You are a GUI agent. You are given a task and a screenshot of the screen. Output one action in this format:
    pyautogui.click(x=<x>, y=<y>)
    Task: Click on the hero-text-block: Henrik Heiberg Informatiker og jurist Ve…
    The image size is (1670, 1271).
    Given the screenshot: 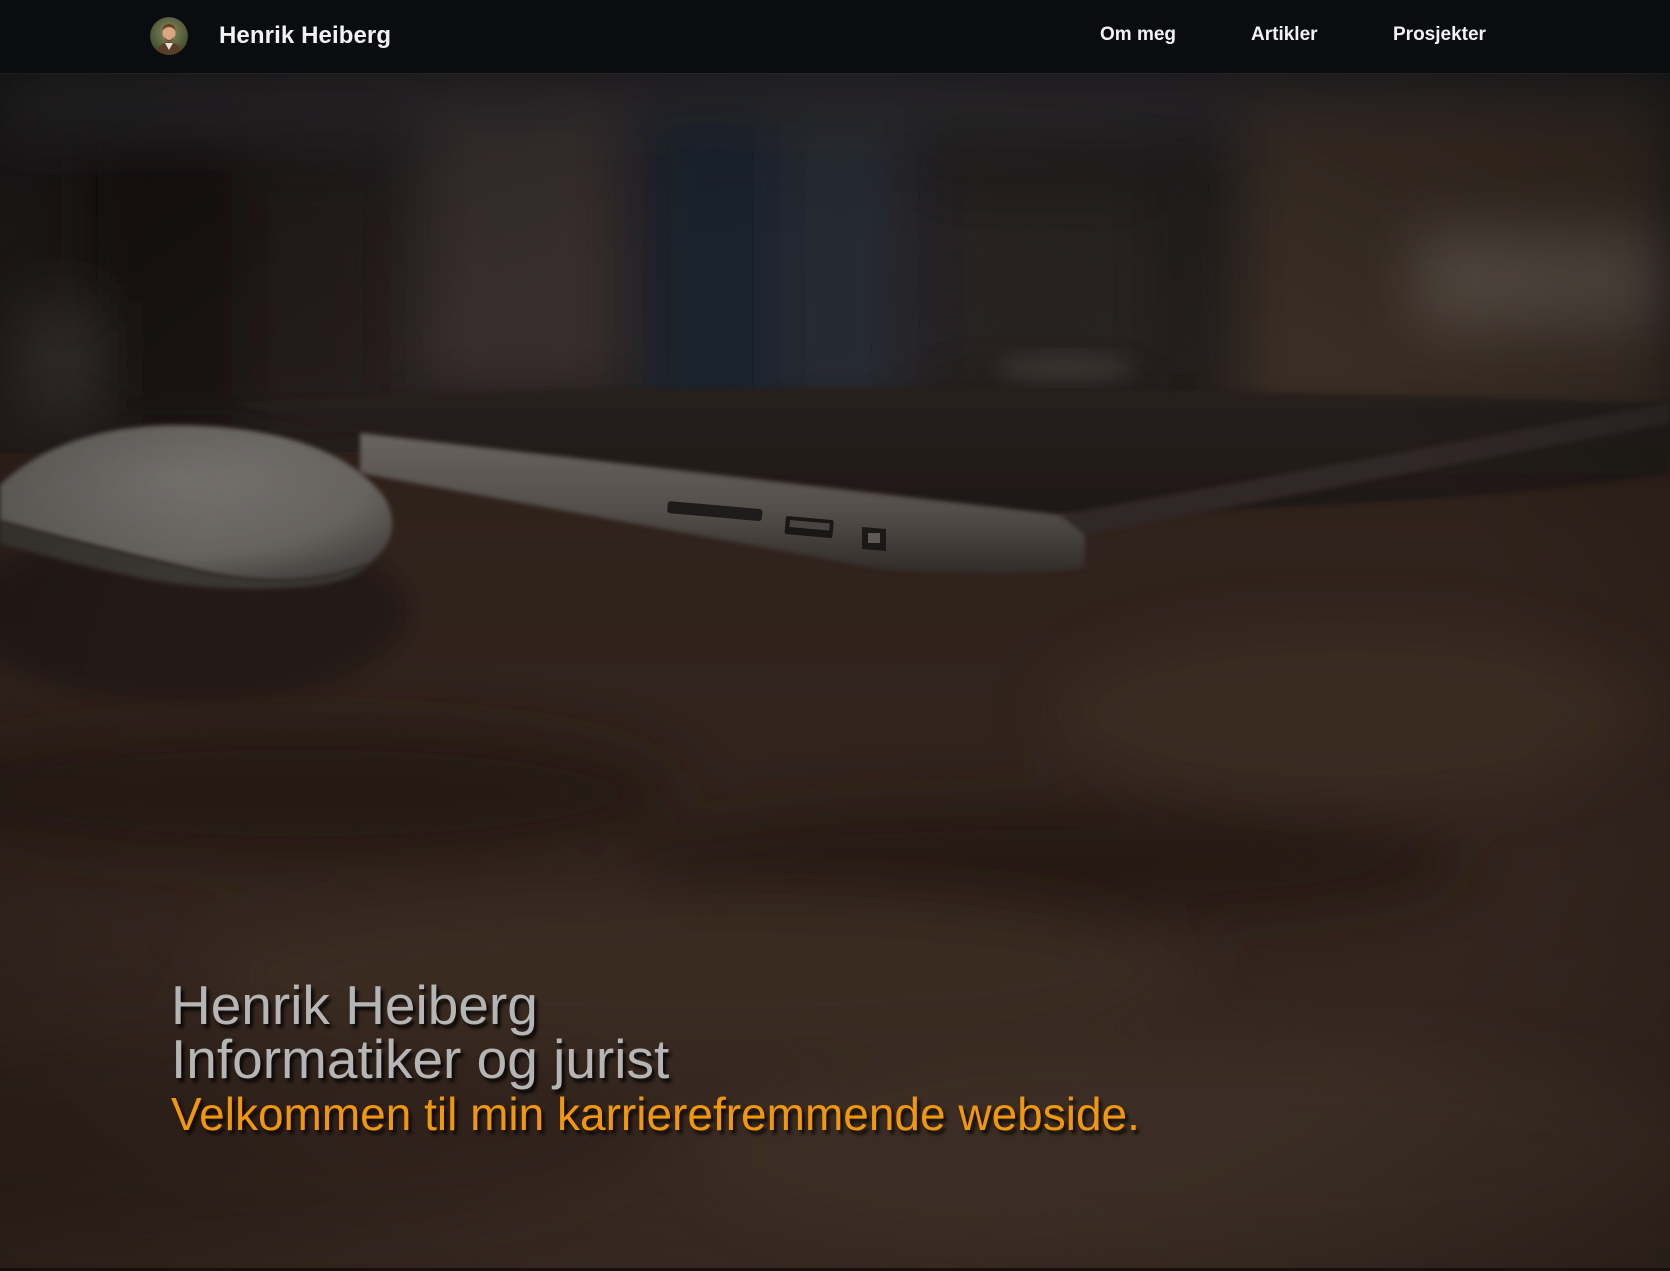 What is the action you would take?
    pyautogui.click(x=655, y=1057)
    